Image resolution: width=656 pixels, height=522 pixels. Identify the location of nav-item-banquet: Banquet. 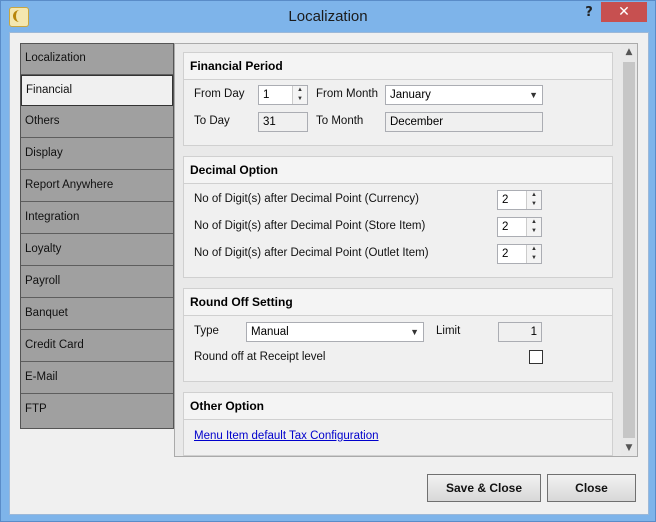
(97, 314).